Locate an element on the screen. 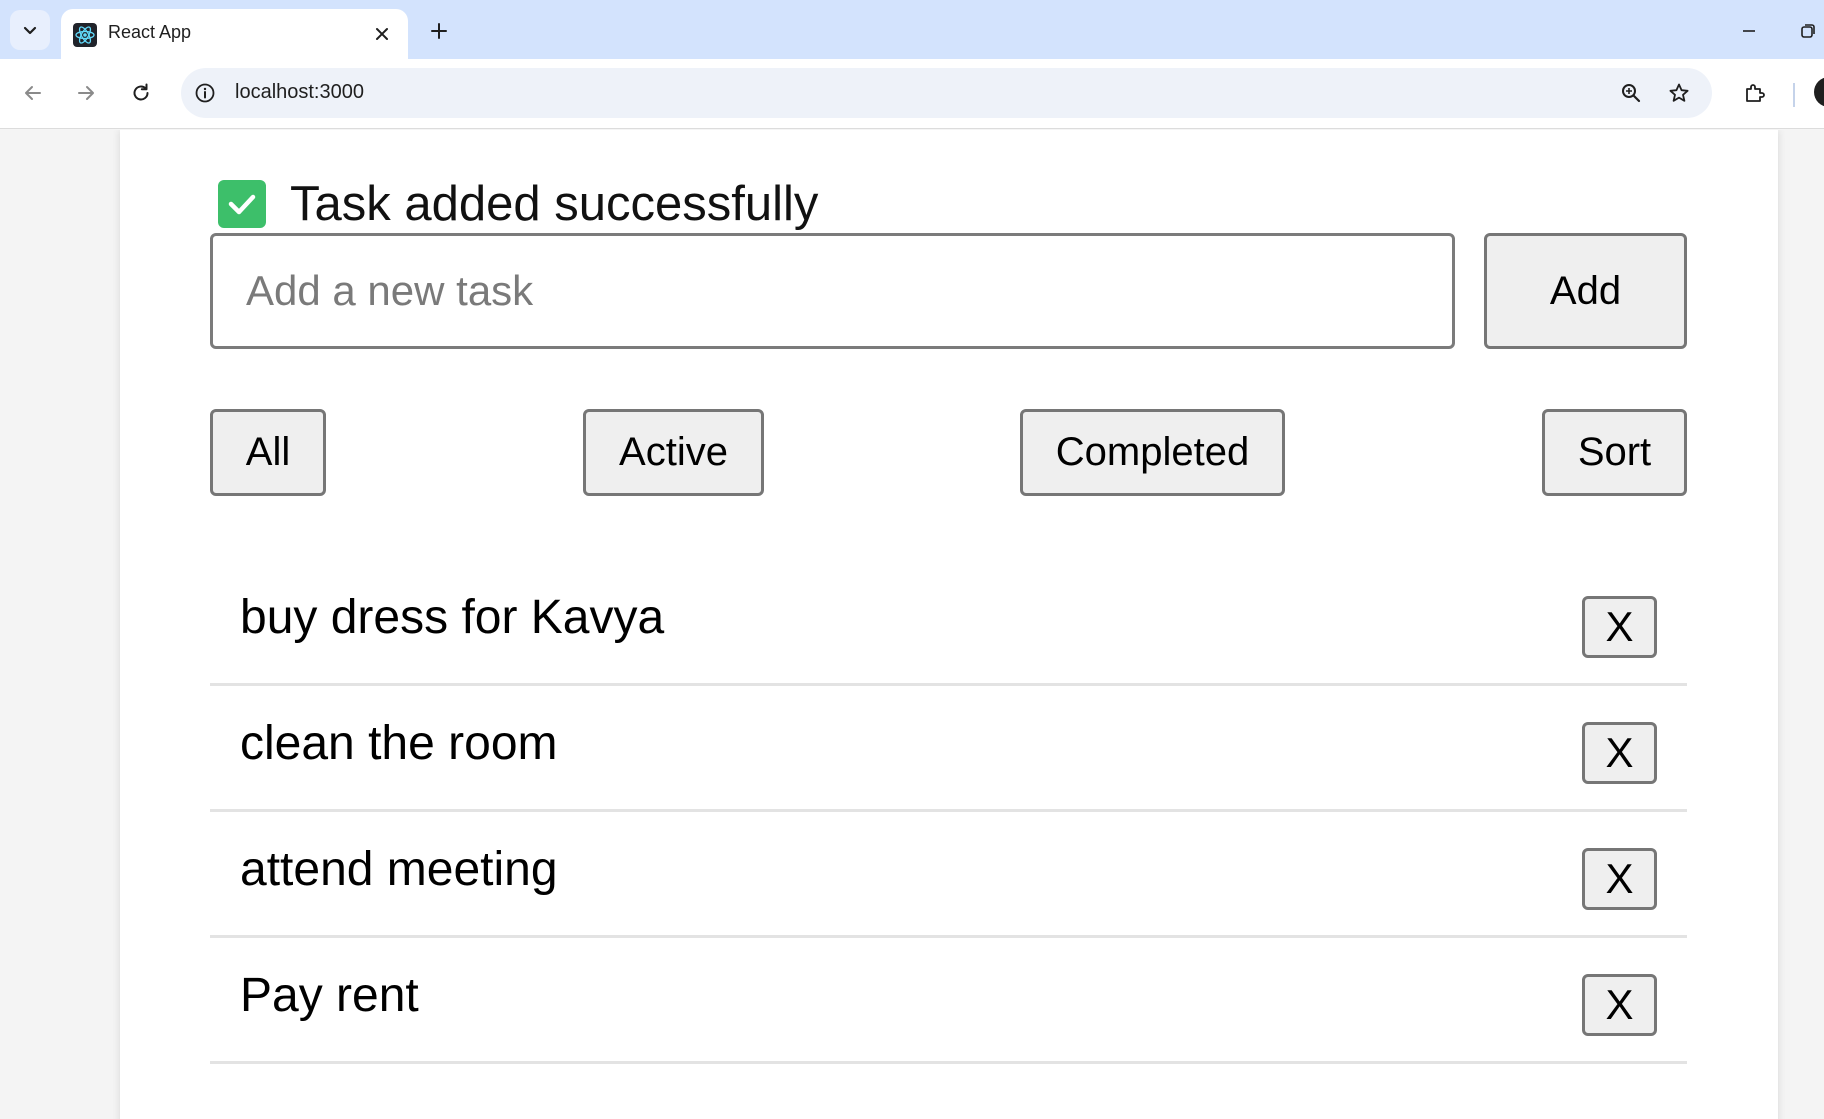 The width and height of the screenshot is (1824, 1119). arrow-left-icon is located at coordinates (33, 93).